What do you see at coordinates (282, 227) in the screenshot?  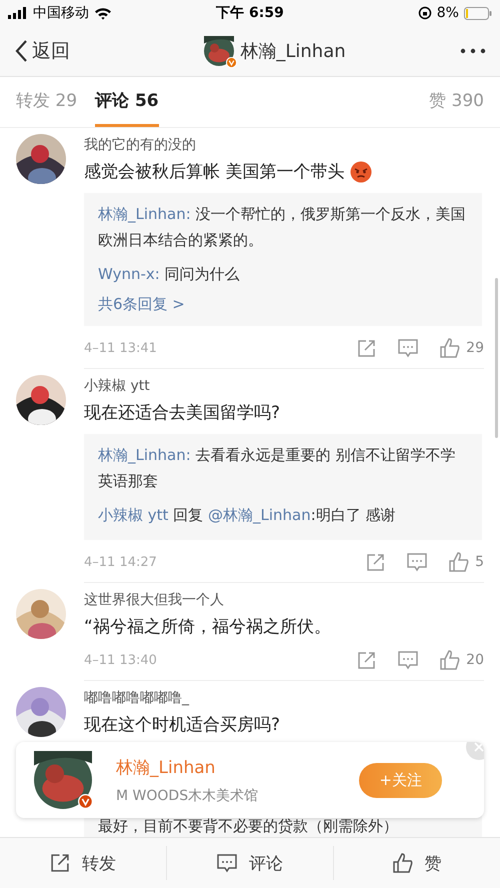 I see `reply-text: 林瀚_Linhan: 没一个帮忙的，俄罗斯第一个反水，美国欧洲日本结合的紧紧的。` at bounding box center [282, 227].